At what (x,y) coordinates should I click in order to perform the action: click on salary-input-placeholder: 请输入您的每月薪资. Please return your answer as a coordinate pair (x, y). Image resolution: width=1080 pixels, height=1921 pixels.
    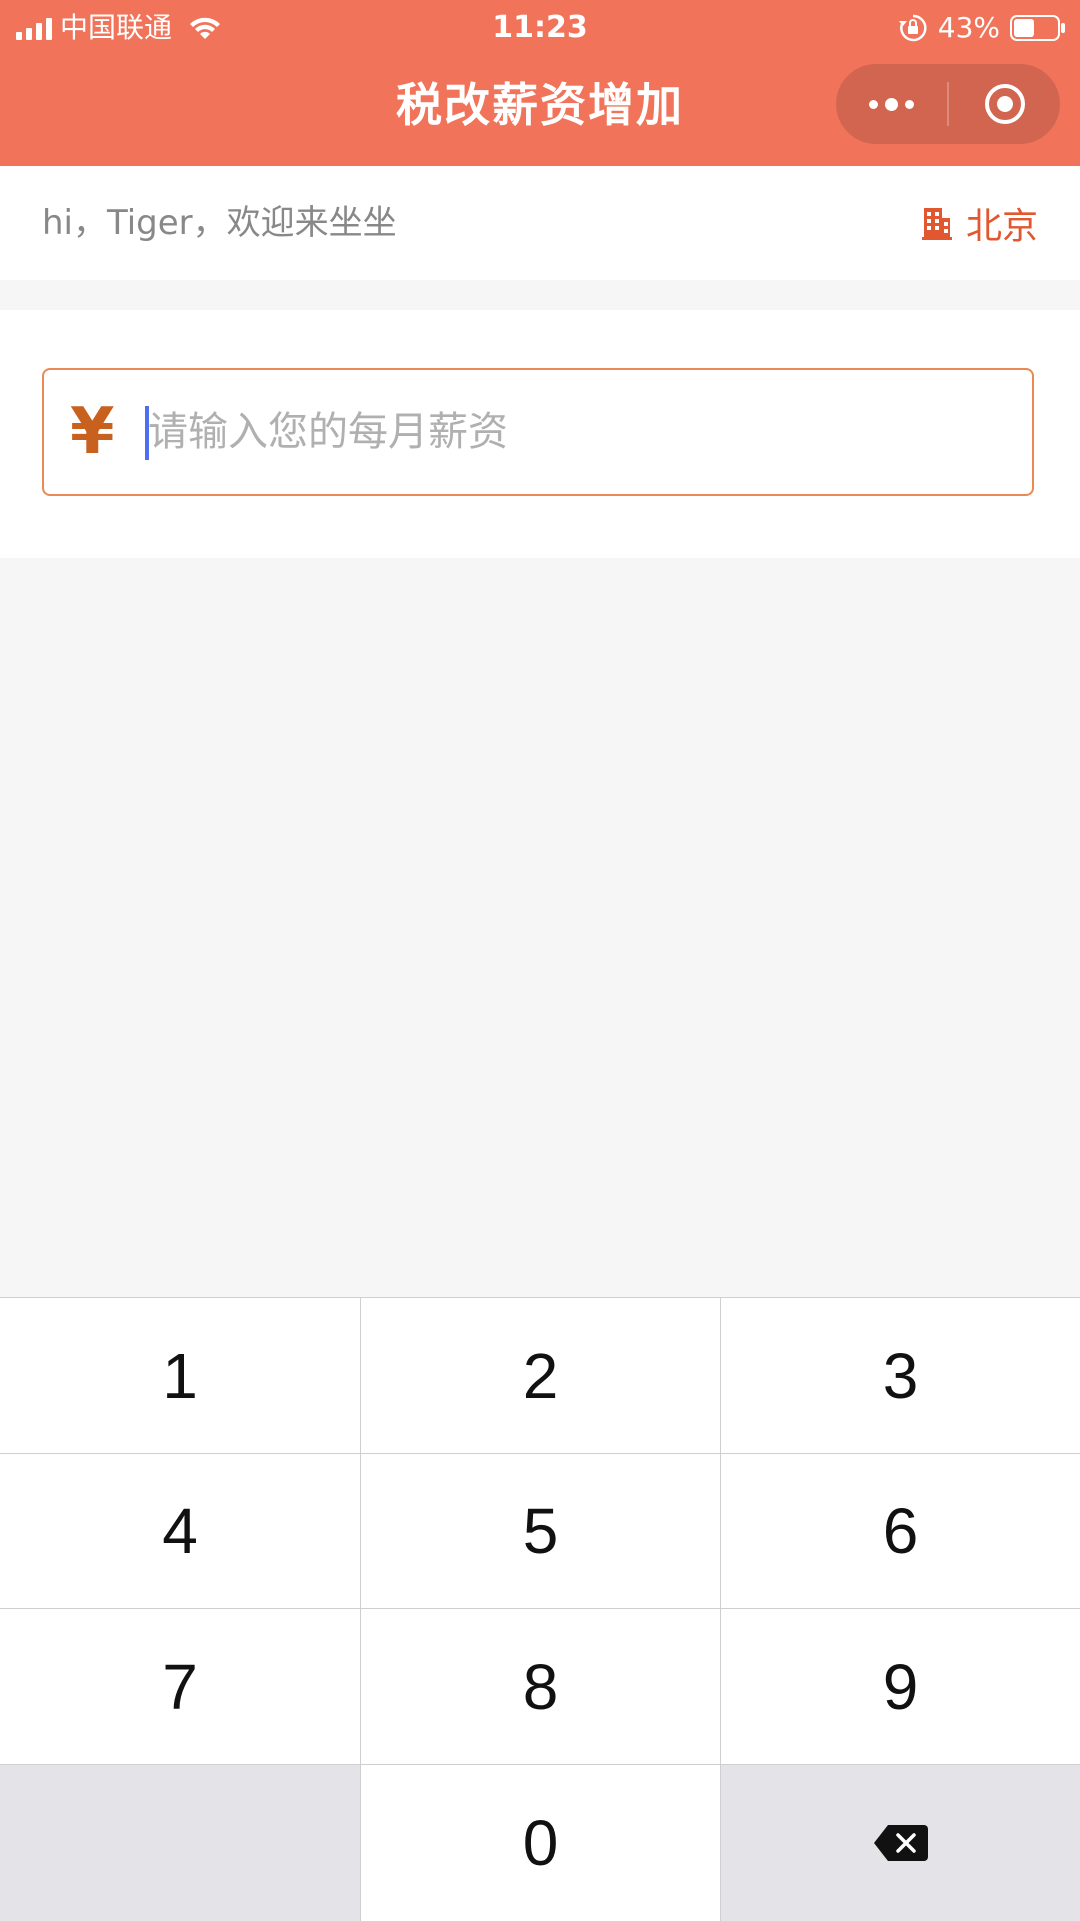
    Looking at the image, I should click on (328, 432).